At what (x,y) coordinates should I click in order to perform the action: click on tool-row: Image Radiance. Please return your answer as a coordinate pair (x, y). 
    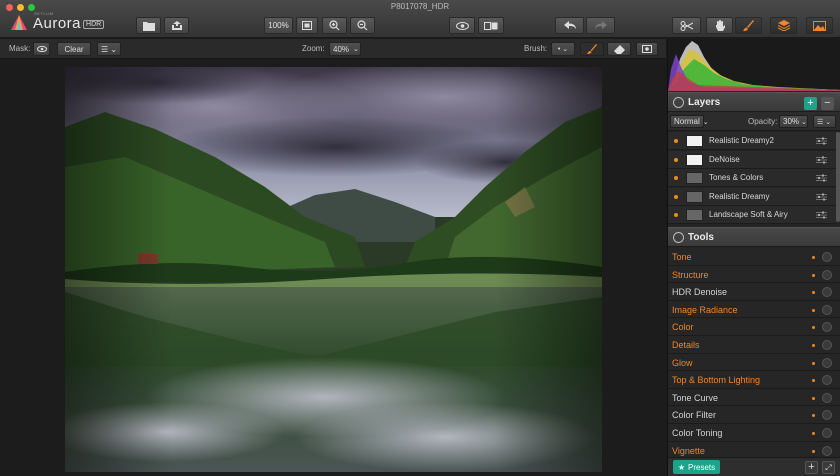
    Looking at the image, I should click on (754, 309).